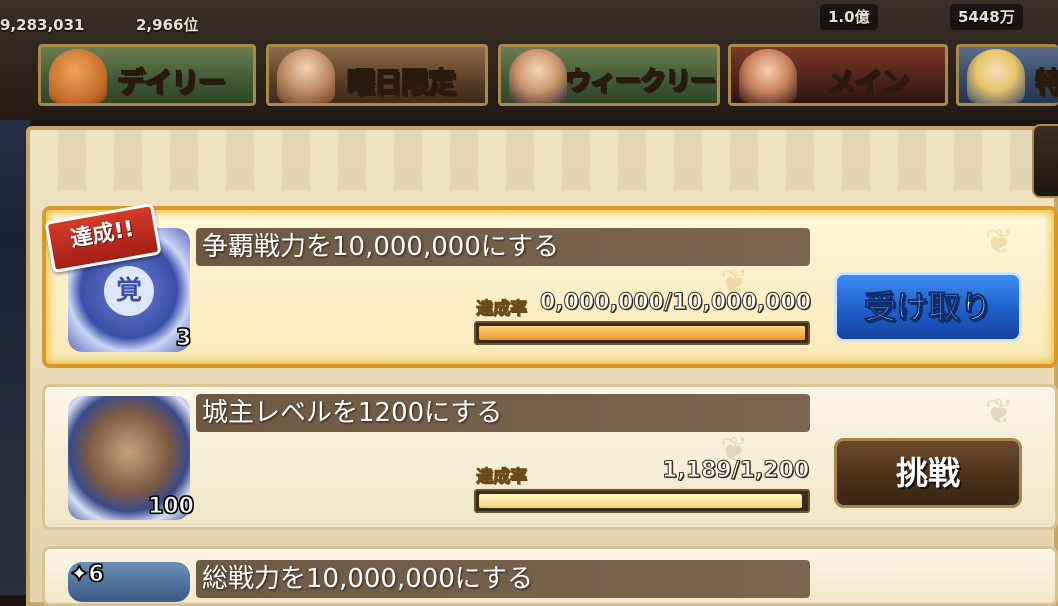 The width and height of the screenshot is (1058, 606). Describe the element at coordinates (171, 507) in the screenshot. I see `reward-count: 100` at that location.